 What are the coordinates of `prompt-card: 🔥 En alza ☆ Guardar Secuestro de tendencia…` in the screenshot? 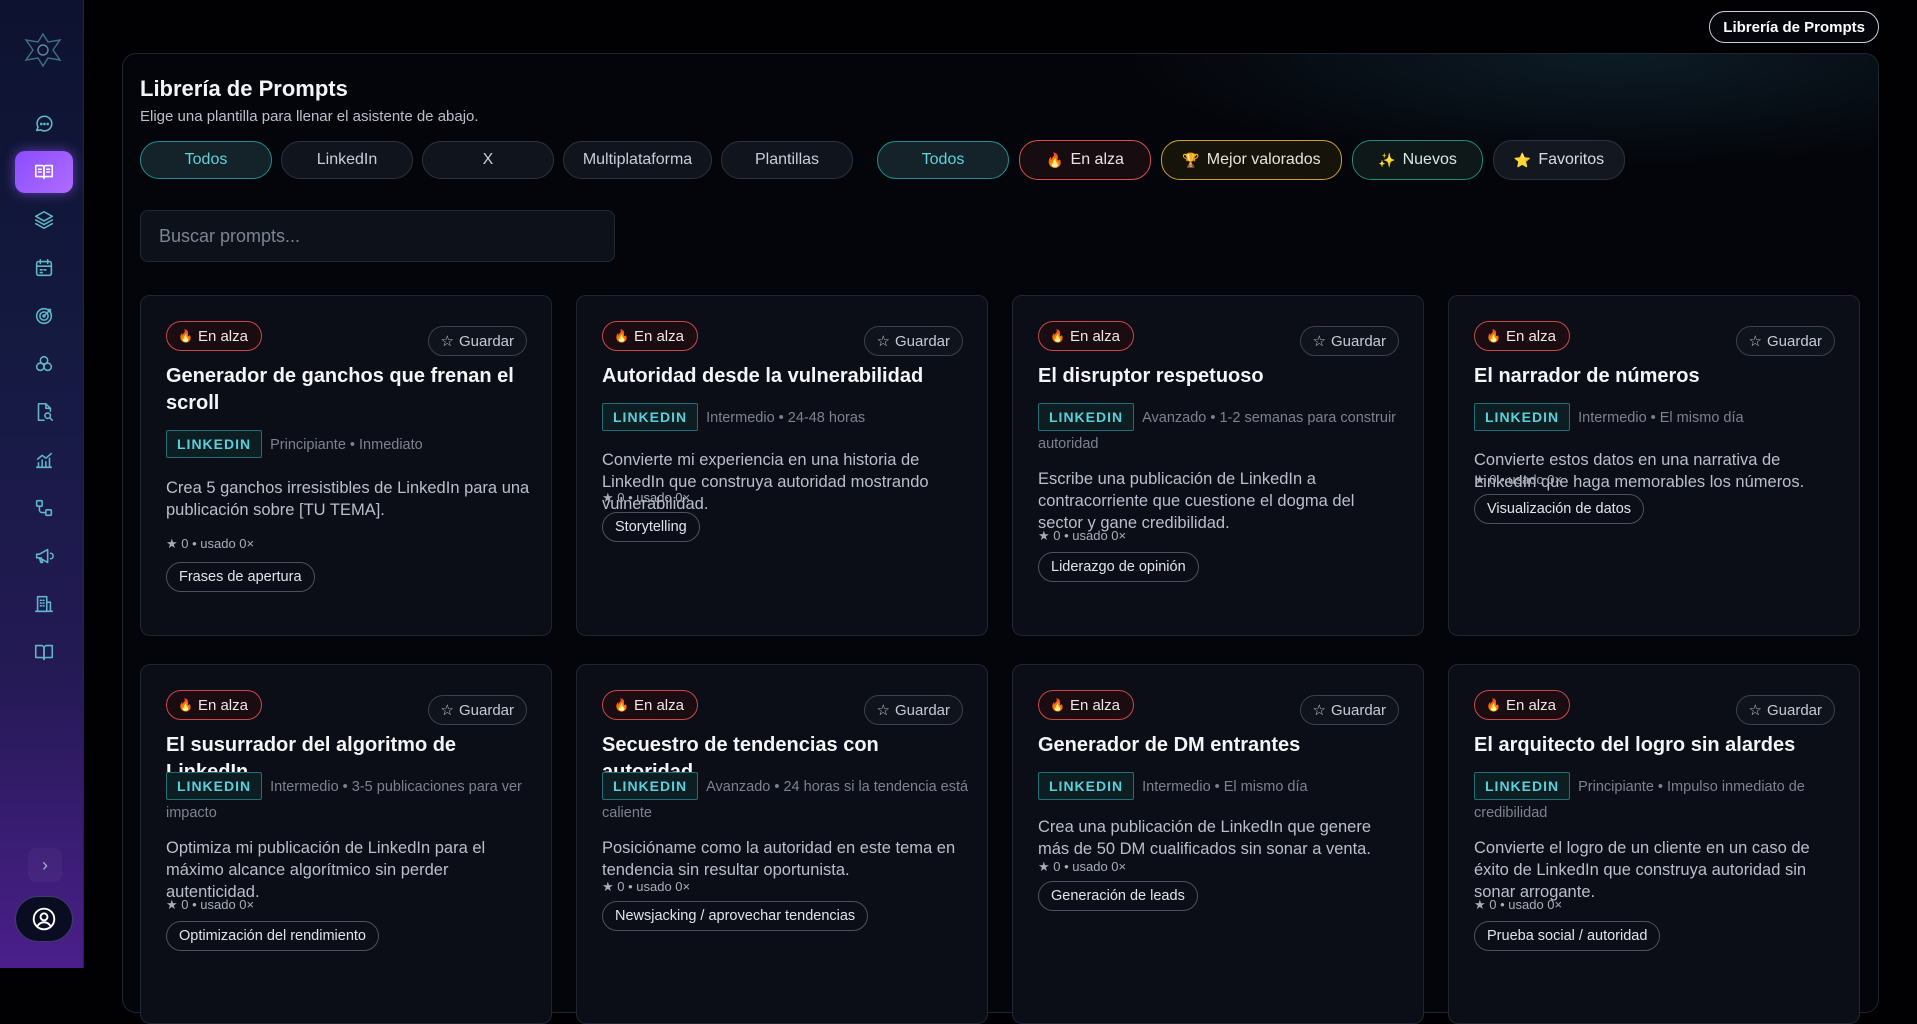 It's located at (782, 844).